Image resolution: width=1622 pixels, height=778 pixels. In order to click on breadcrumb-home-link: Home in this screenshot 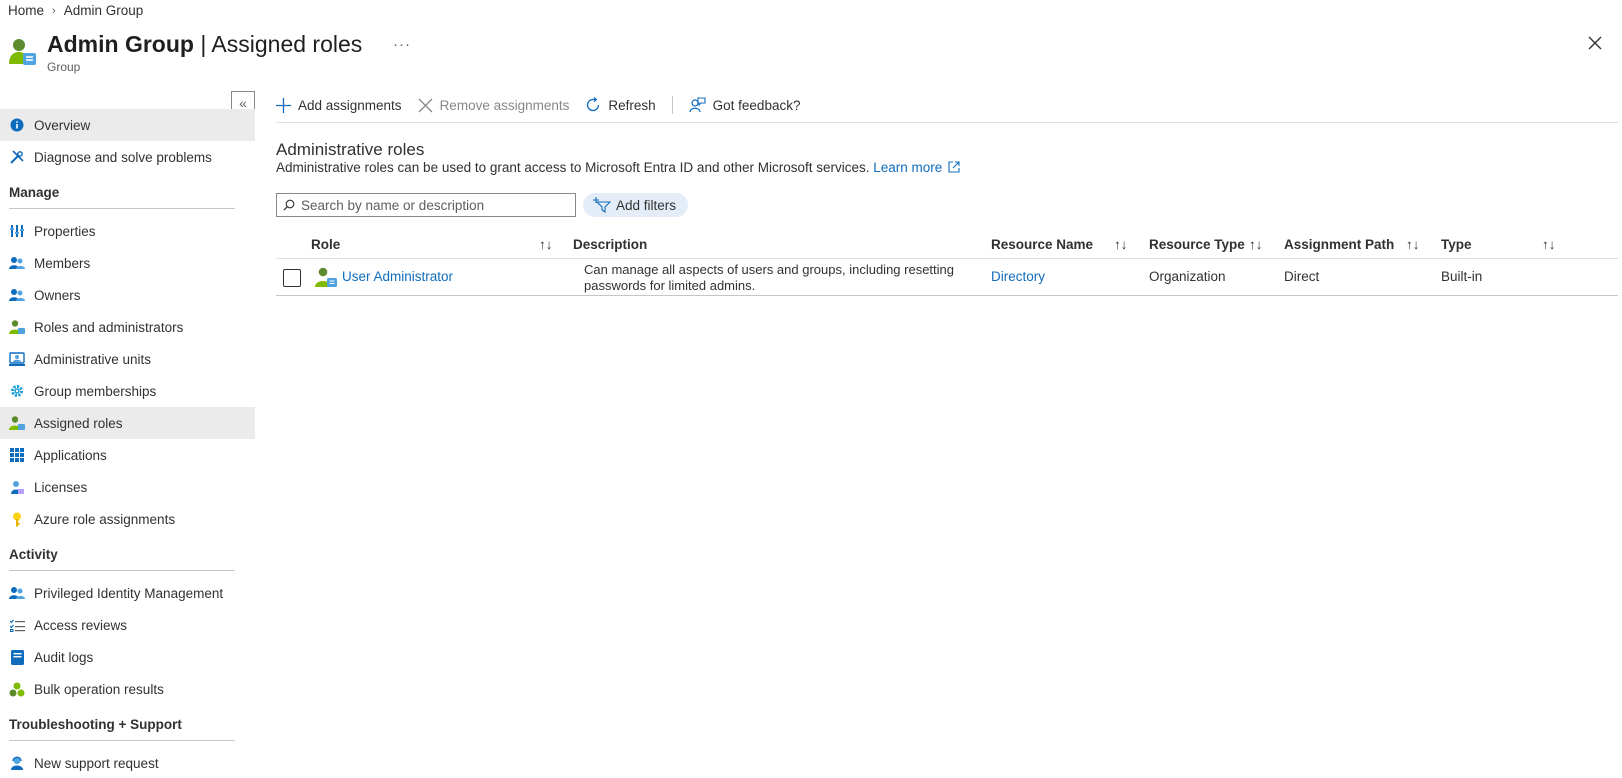, I will do `click(26, 10)`.